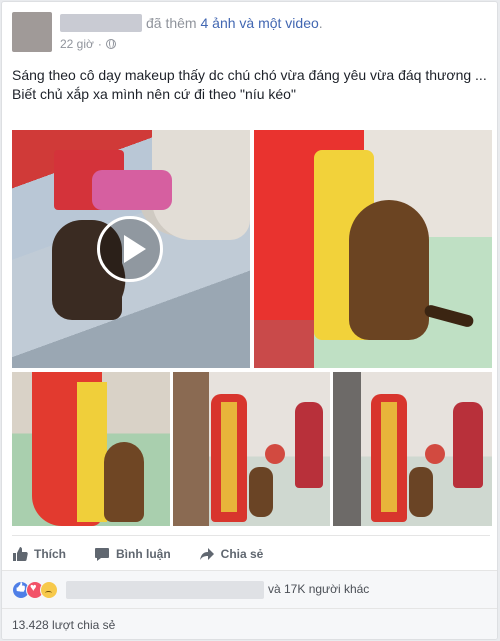 This screenshot has width=500, height=641. Describe the element at coordinates (49, 590) in the screenshot. I see `sad-reaction-icon` at that location.